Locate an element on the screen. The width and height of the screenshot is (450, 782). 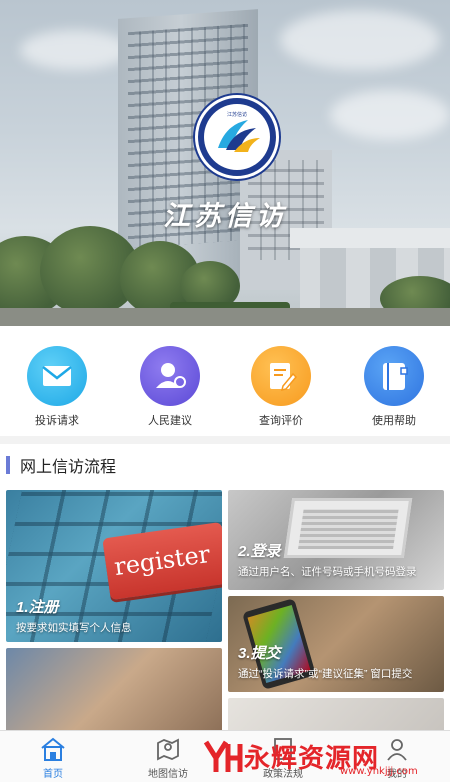
svg-text: 江苏信访 is located at coordinates (237, 114).